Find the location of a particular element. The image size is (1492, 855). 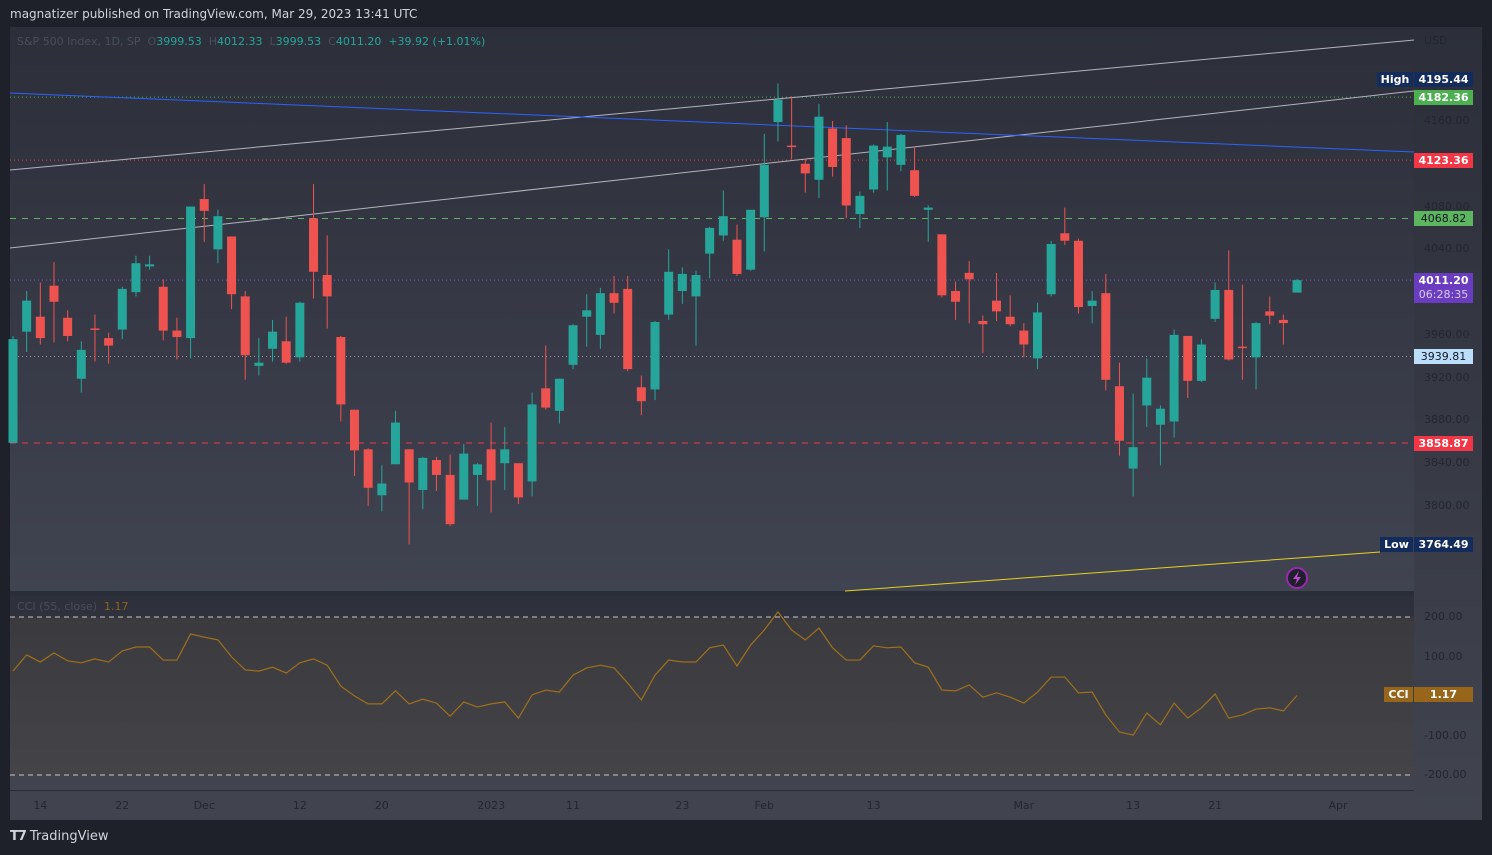

level-badge-4182: 4182.36 is located at coordinates (1443, 97).